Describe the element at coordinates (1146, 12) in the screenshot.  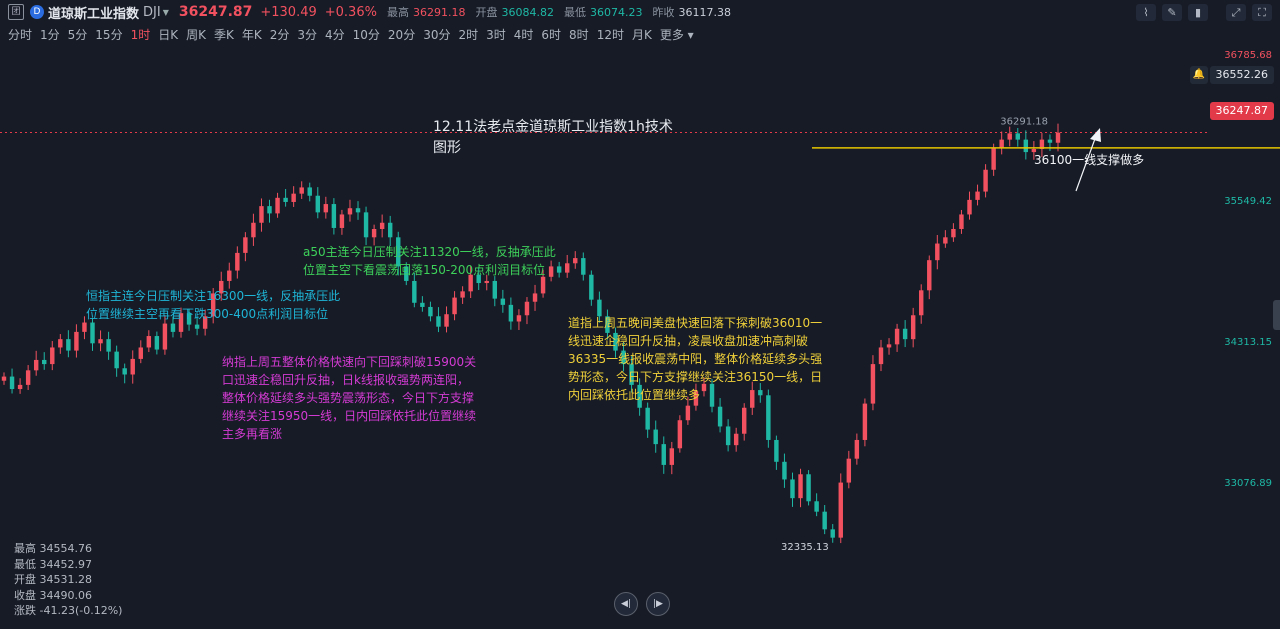
I see `chart-type-icon: ⌇` at that location.